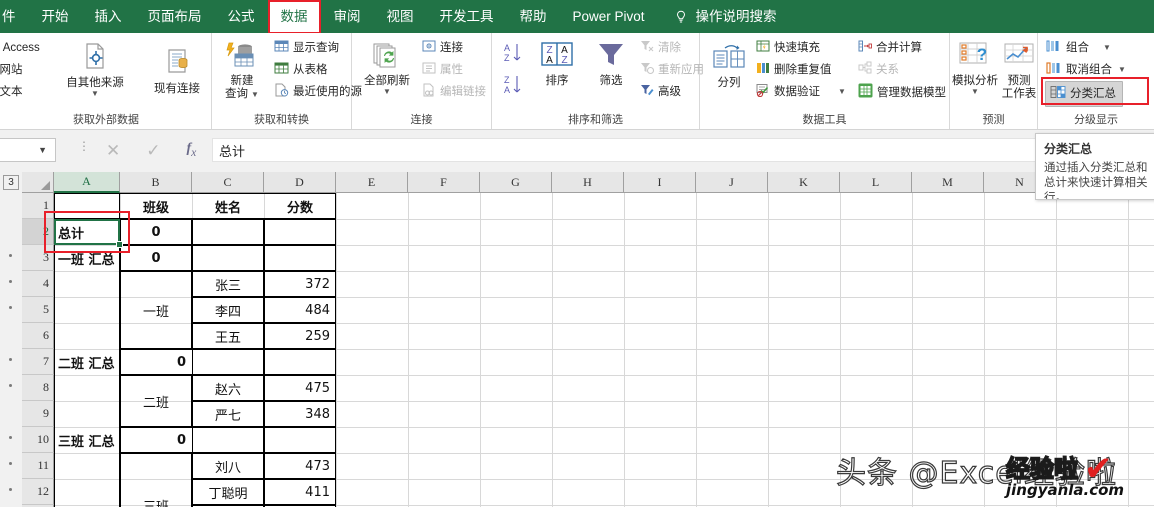  Describe the element at coordinates (1078, 48) in the screenshot. I see `group-button: 组合 ▼` at that location.